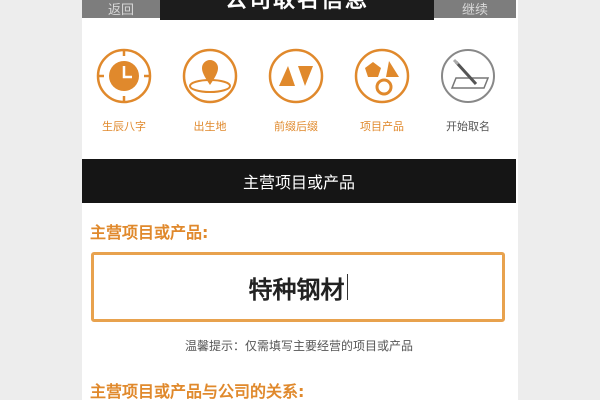 The height and width of the screenshot is (400, 600). I want to click on page-title: 公司取名信息, so click(297, 10).